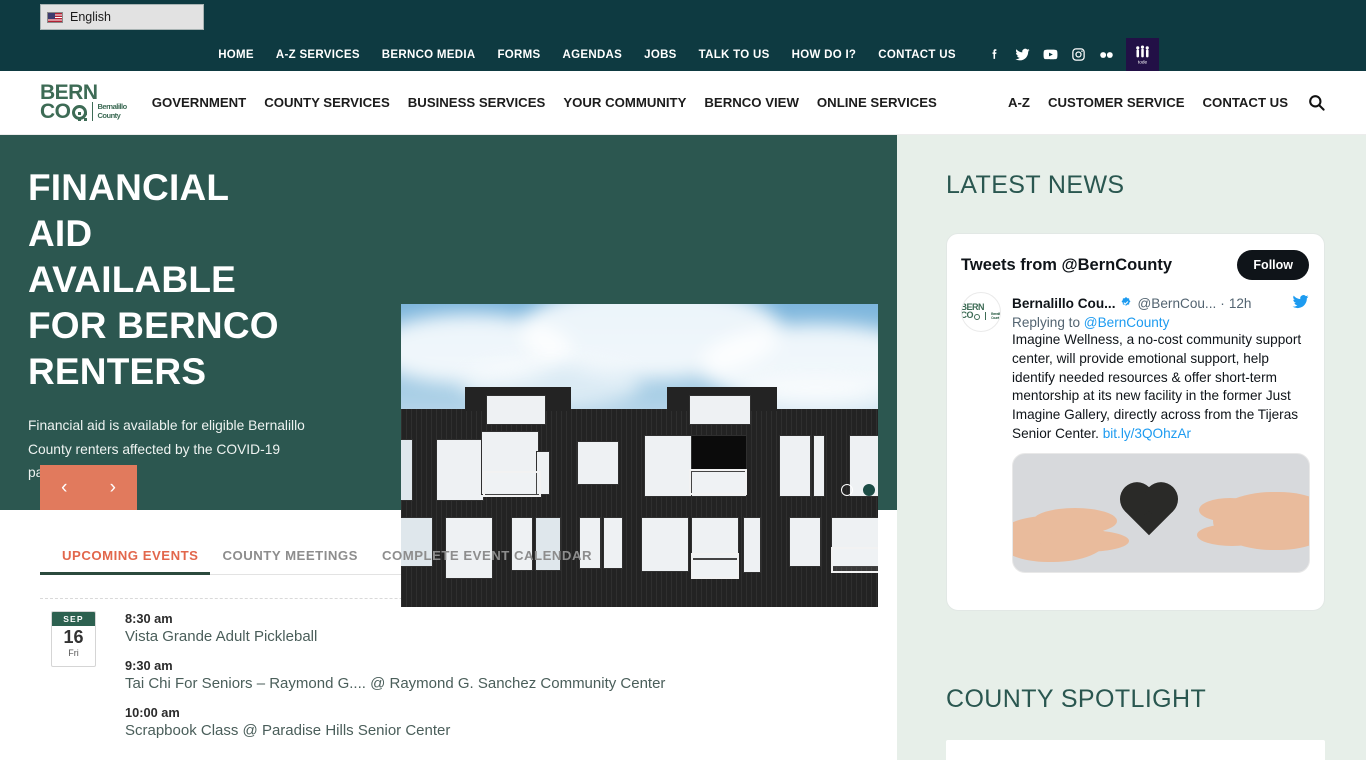 The height and width of the screenshot is (768, 1366). I want to click on social-links: tode, so click(1070, 54).